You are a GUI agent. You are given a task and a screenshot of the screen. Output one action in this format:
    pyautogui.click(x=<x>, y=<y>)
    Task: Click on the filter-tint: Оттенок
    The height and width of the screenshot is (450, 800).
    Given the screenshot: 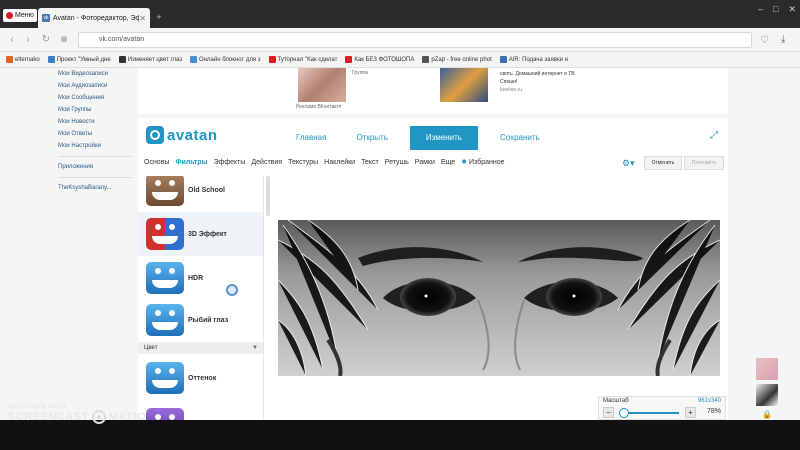 What is the action you would take?
    pyautogui.click(x=200, y=378)
    